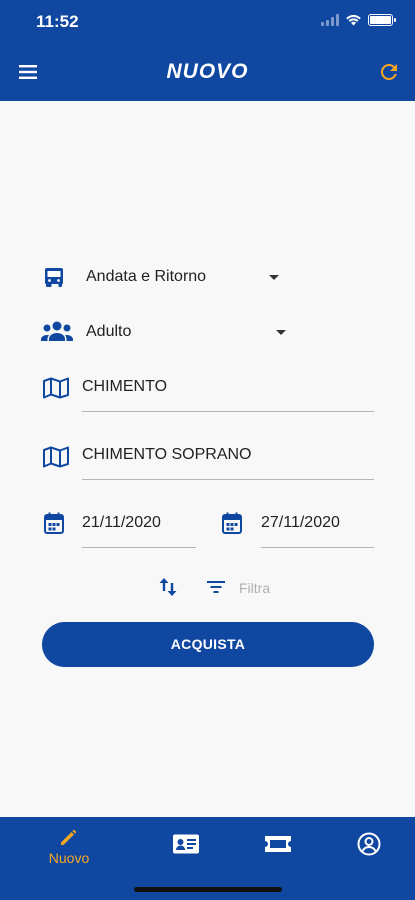 This screenshot has width=415, height=900. I want to click on nav-item-account, so click(367, 847).